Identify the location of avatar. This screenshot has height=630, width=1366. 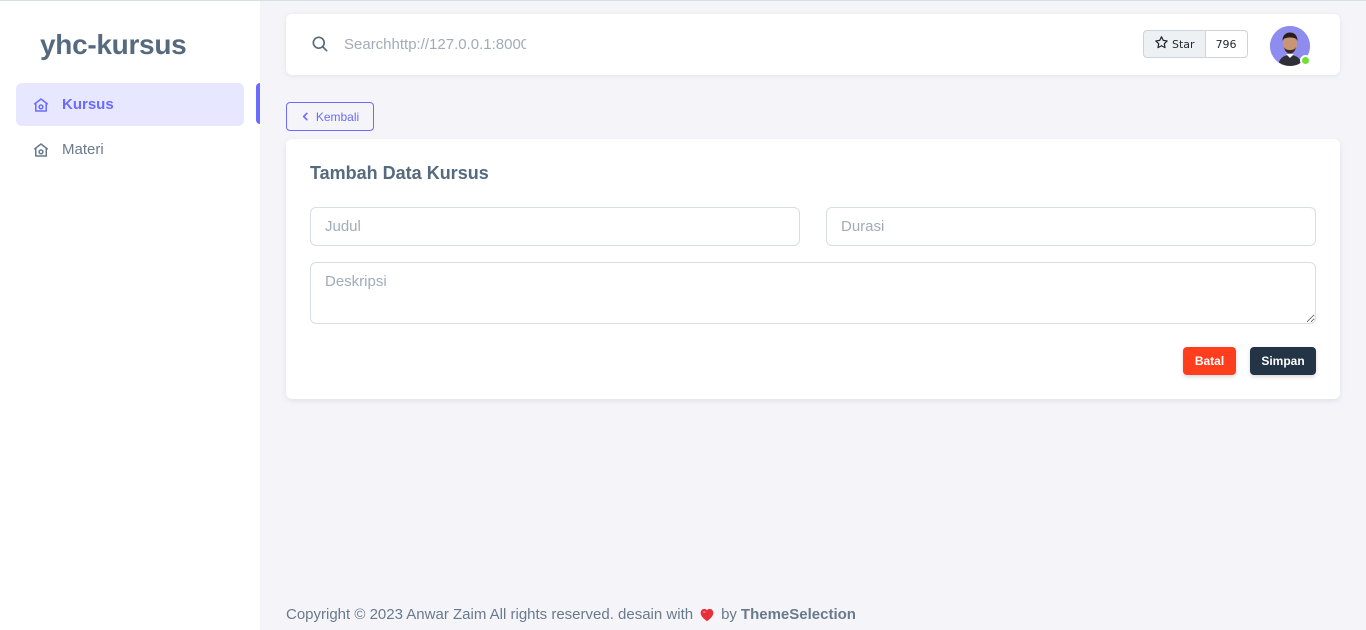
(1290, 46).